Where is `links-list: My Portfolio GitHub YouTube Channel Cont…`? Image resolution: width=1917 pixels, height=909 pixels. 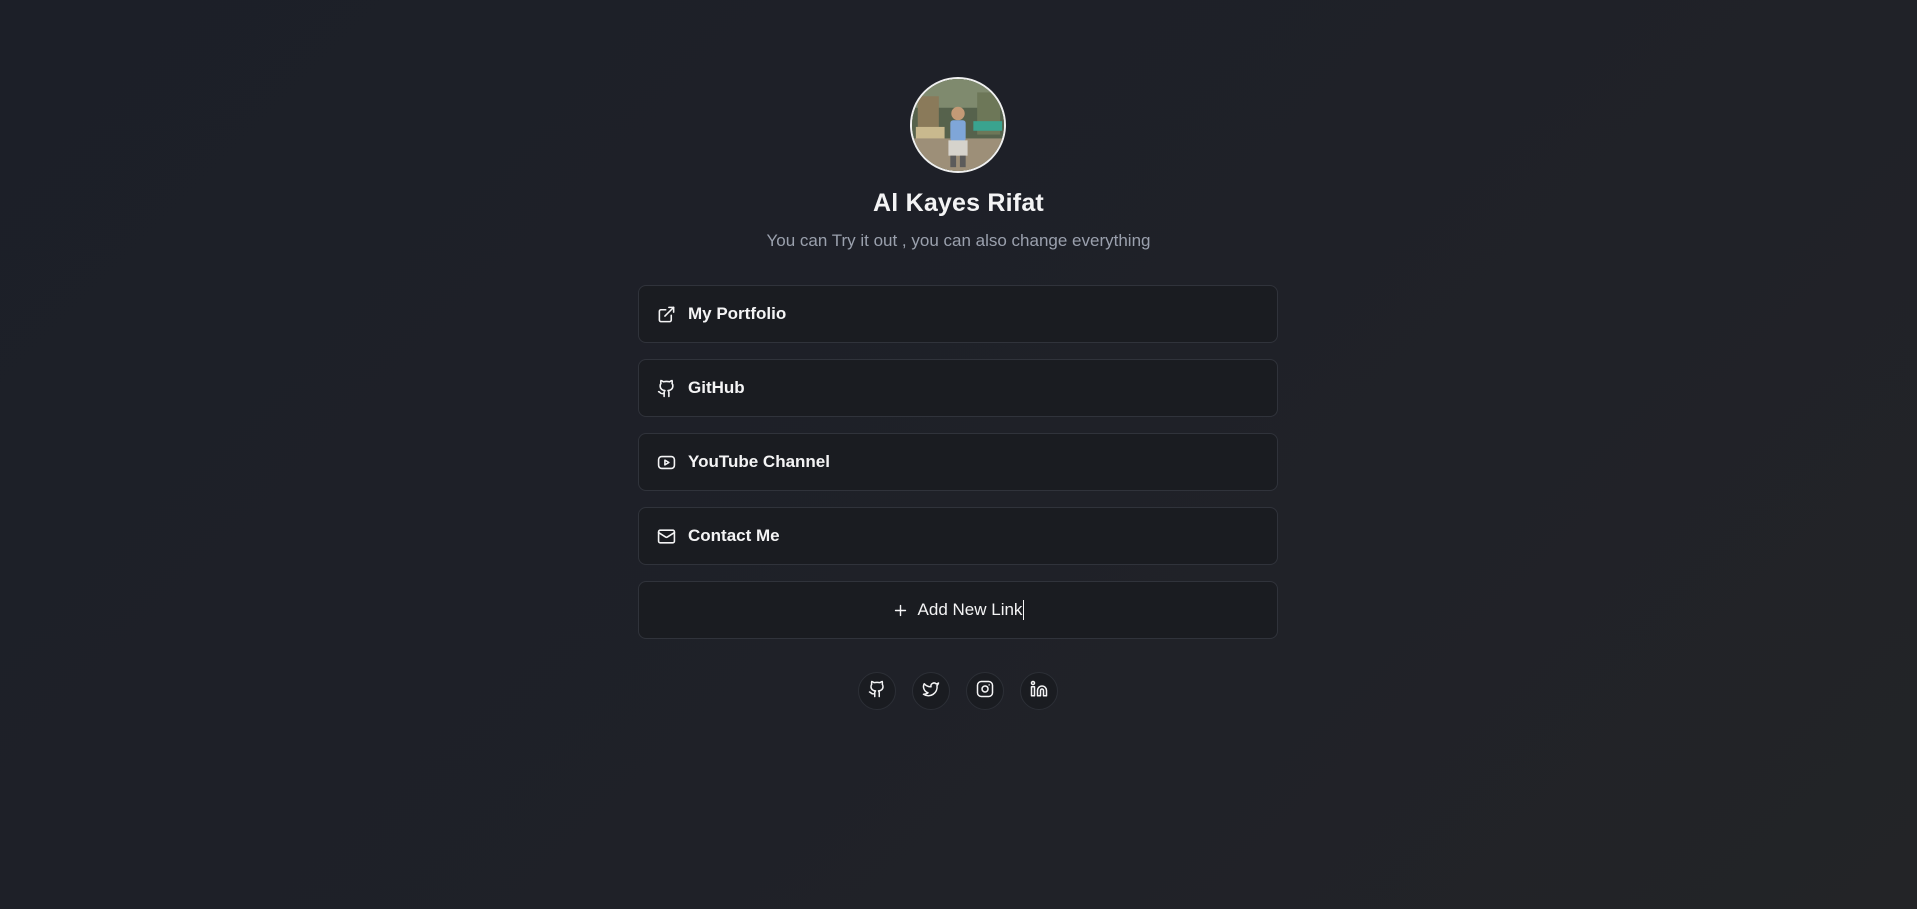
links-list: My Portfolio GitHub YouTube Channel Cont… is located at coordinates (958, 462).